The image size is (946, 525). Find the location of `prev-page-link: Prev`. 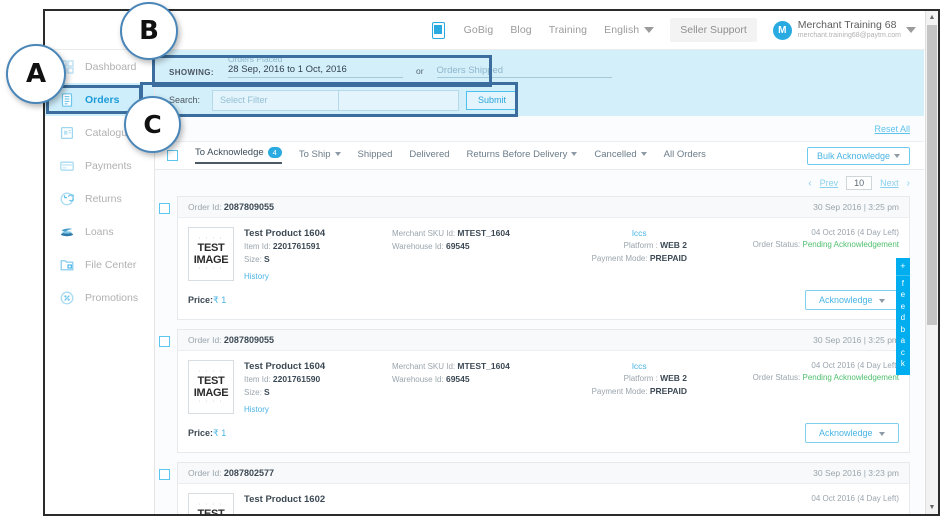

prev-page-link: Prev is located at coordinates (829, 183).